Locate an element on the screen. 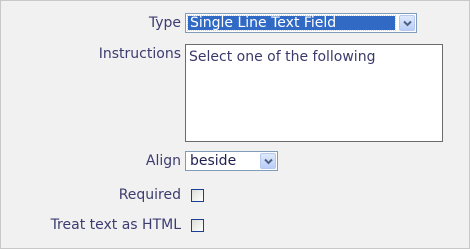 The image size is (470, 249). align-dropdown-button is located at coordinates (268, 161).